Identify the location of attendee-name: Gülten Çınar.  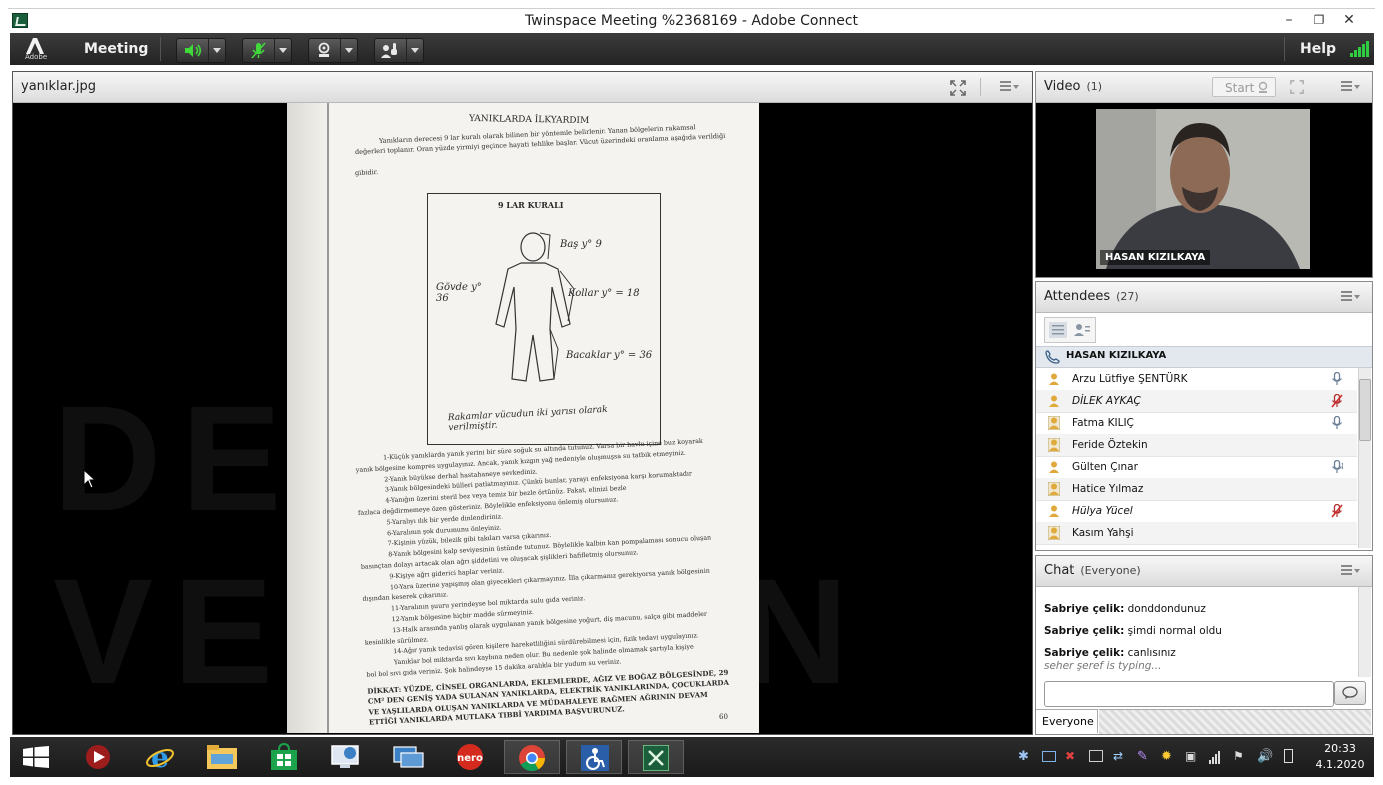
(1105, 467).